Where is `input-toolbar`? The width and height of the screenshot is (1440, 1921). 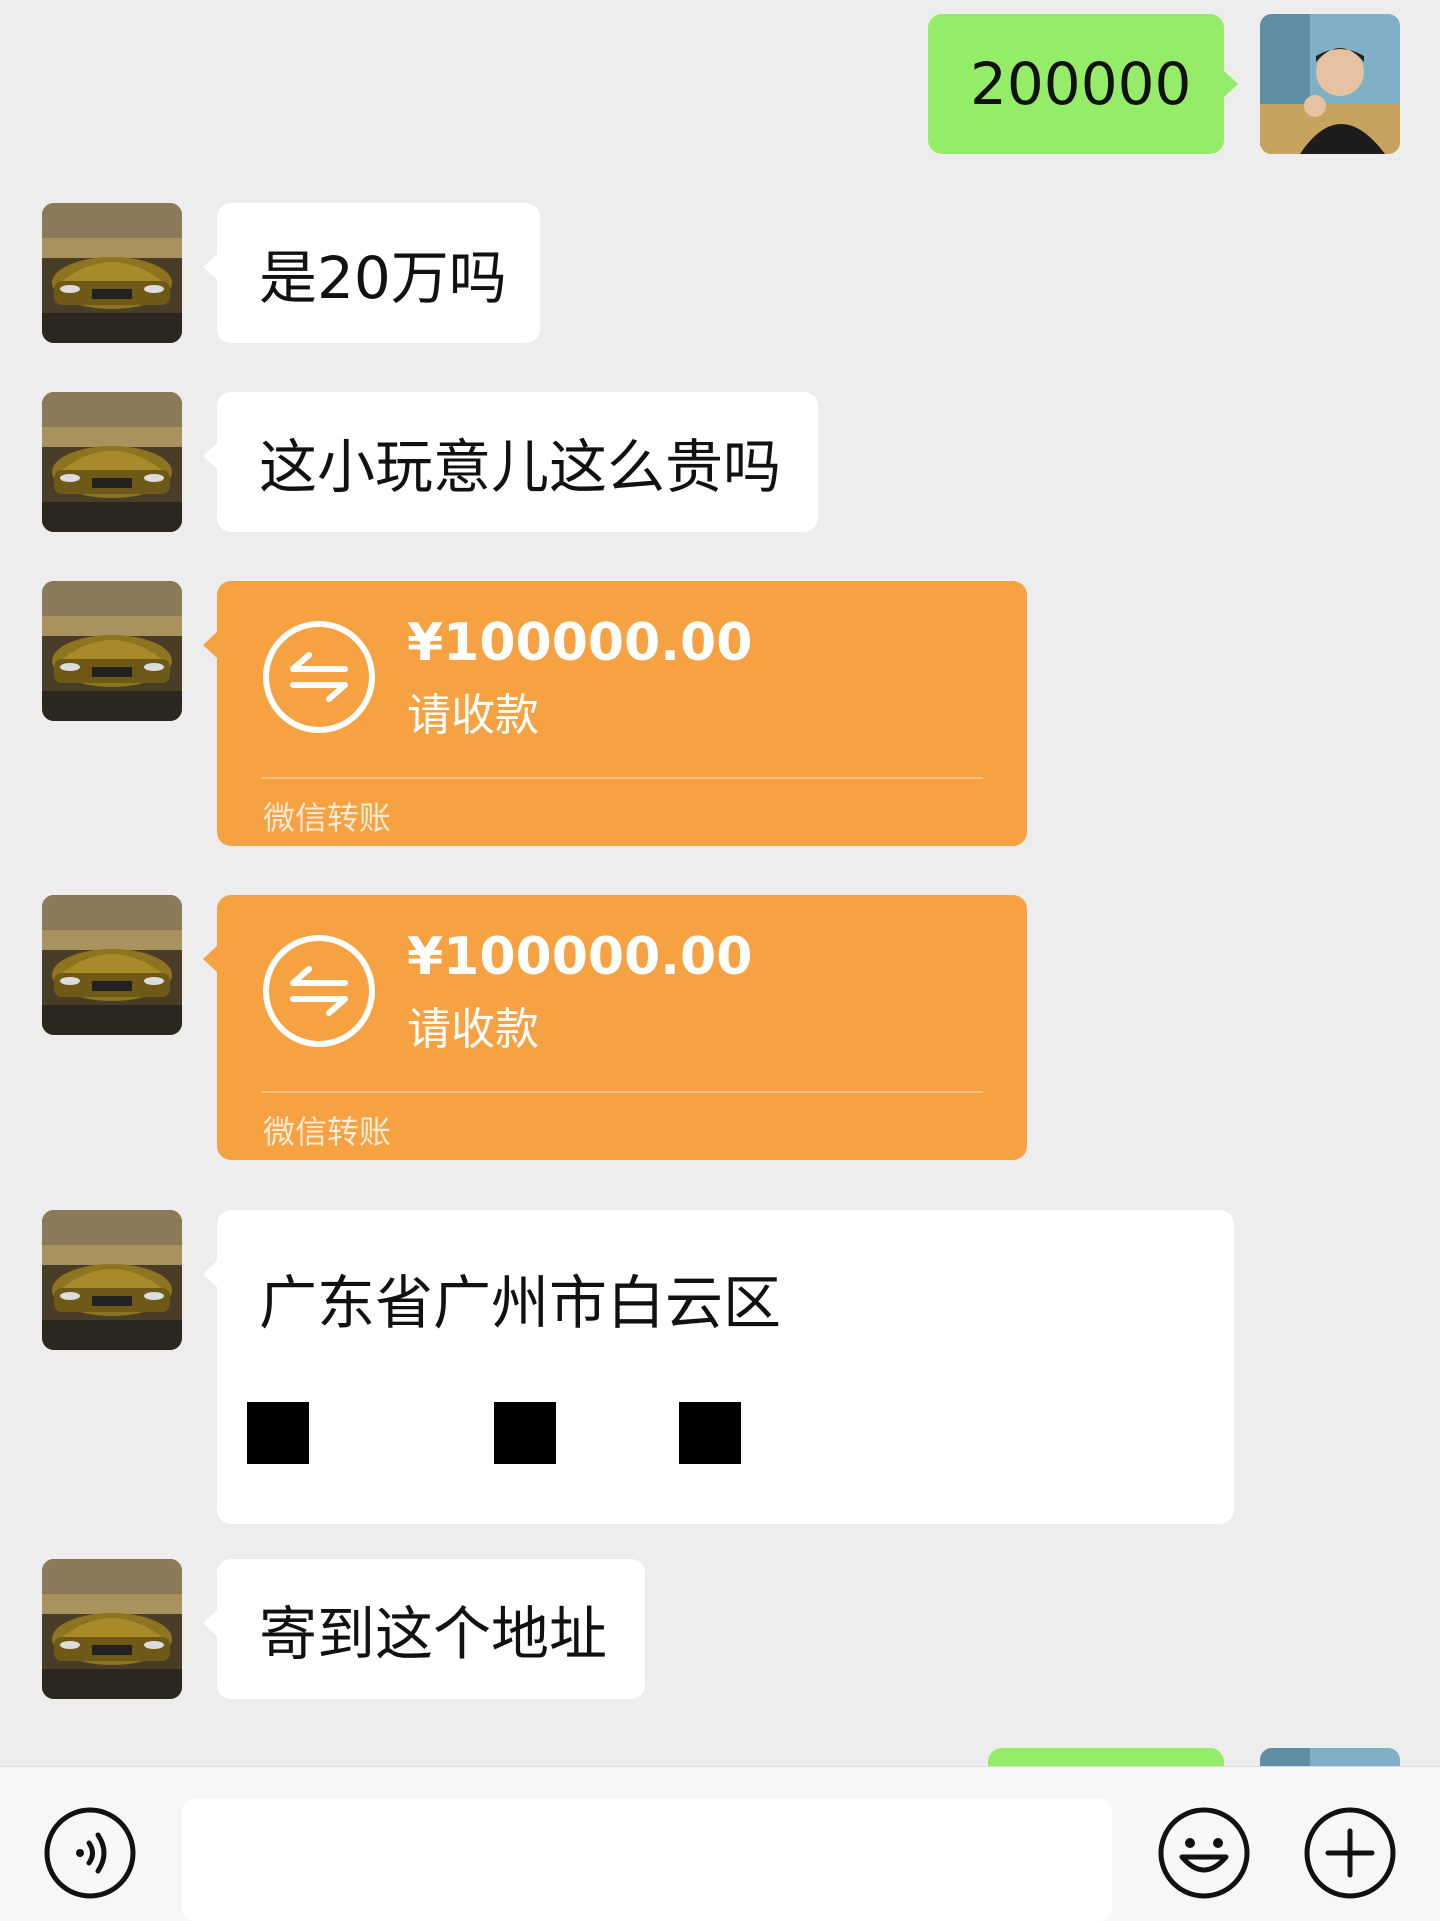
input-toolbar is located at coordinates (720, 1843).